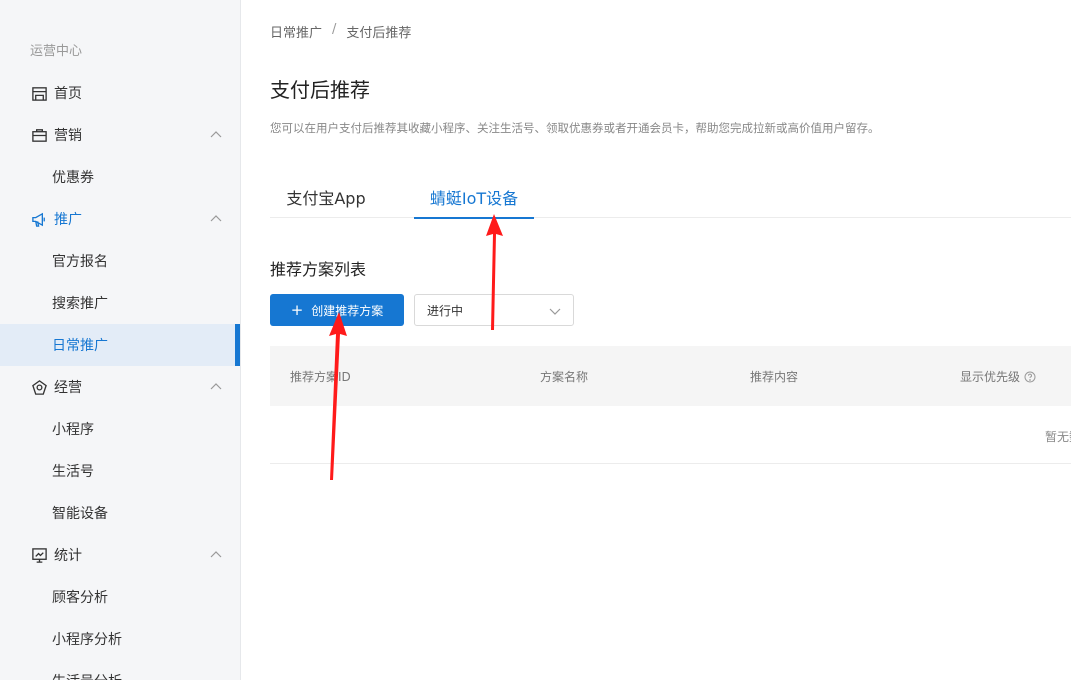 The width and height of the screenshot is (1071, 680). What do you see at coordinates (670, 200) in the screenshot?
I see `tab-bar: 支付宝App 蜻蜓IoT设备` at bounding box center [670, 200].